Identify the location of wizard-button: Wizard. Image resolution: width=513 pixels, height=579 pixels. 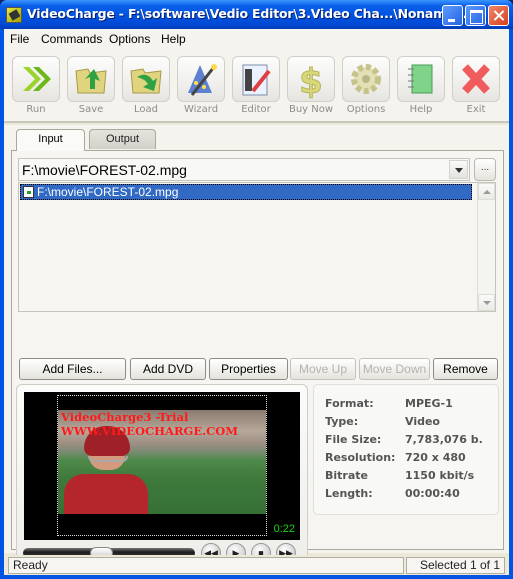
(201, 87).